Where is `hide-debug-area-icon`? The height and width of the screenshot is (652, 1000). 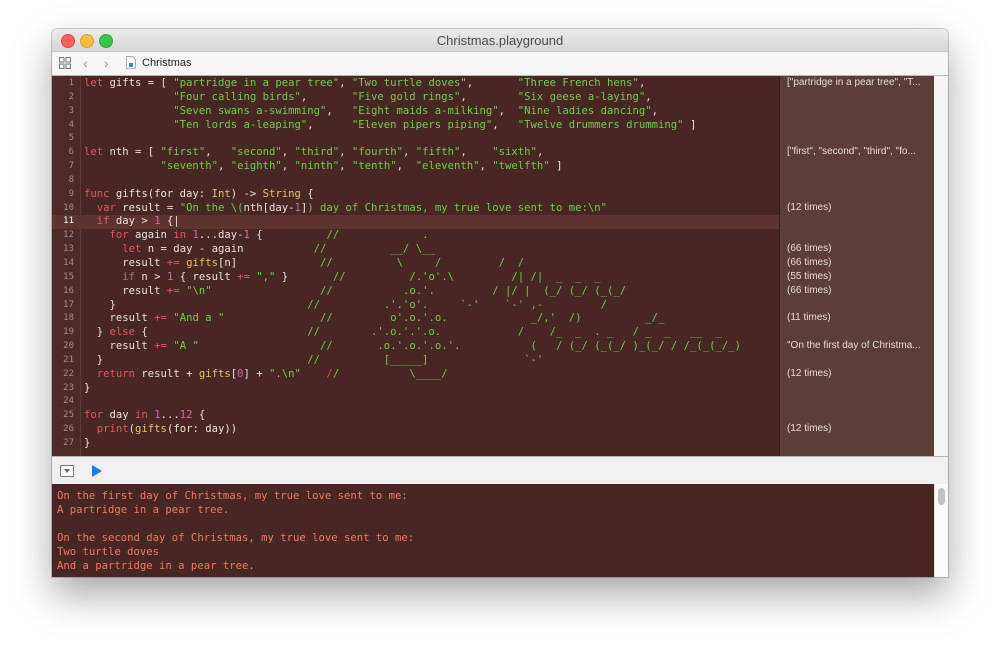 hide-debug-area-icon is located at coordinates (67, 471).